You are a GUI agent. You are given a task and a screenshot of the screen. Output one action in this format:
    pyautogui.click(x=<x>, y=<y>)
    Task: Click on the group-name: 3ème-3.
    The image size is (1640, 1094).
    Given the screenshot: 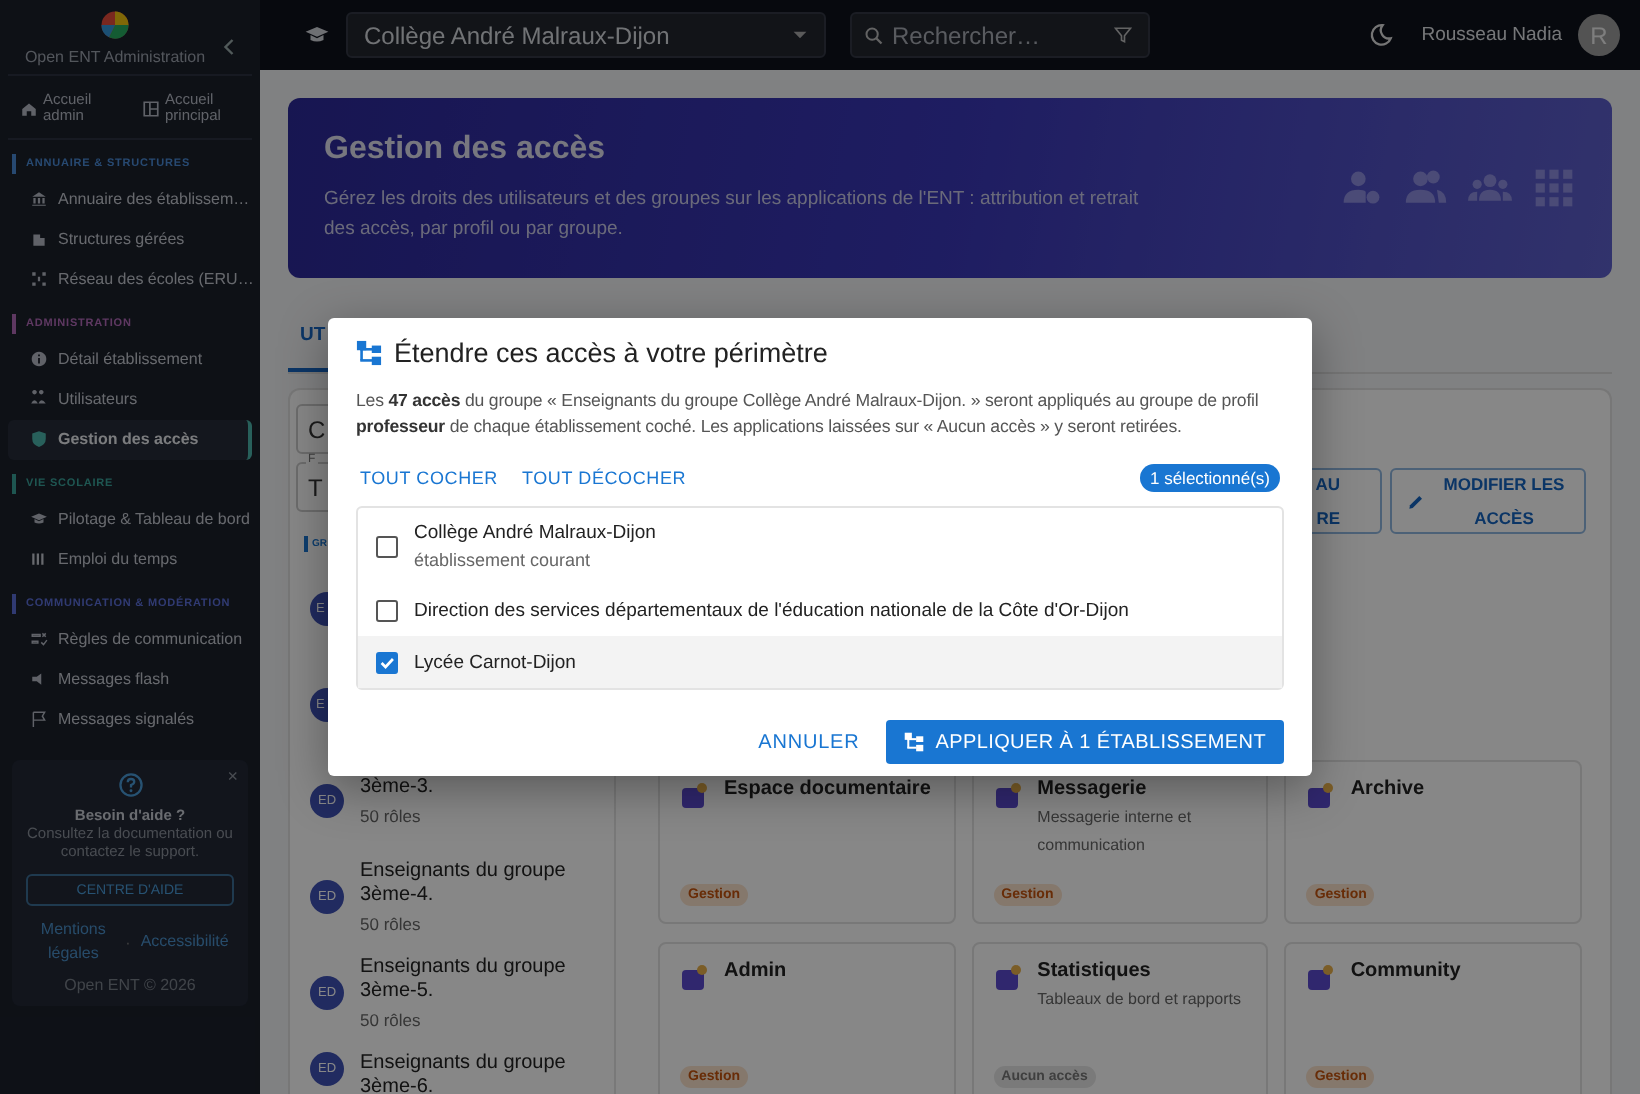 What is the action you would take?
    pyautogui.click(x=475, y=787)
    